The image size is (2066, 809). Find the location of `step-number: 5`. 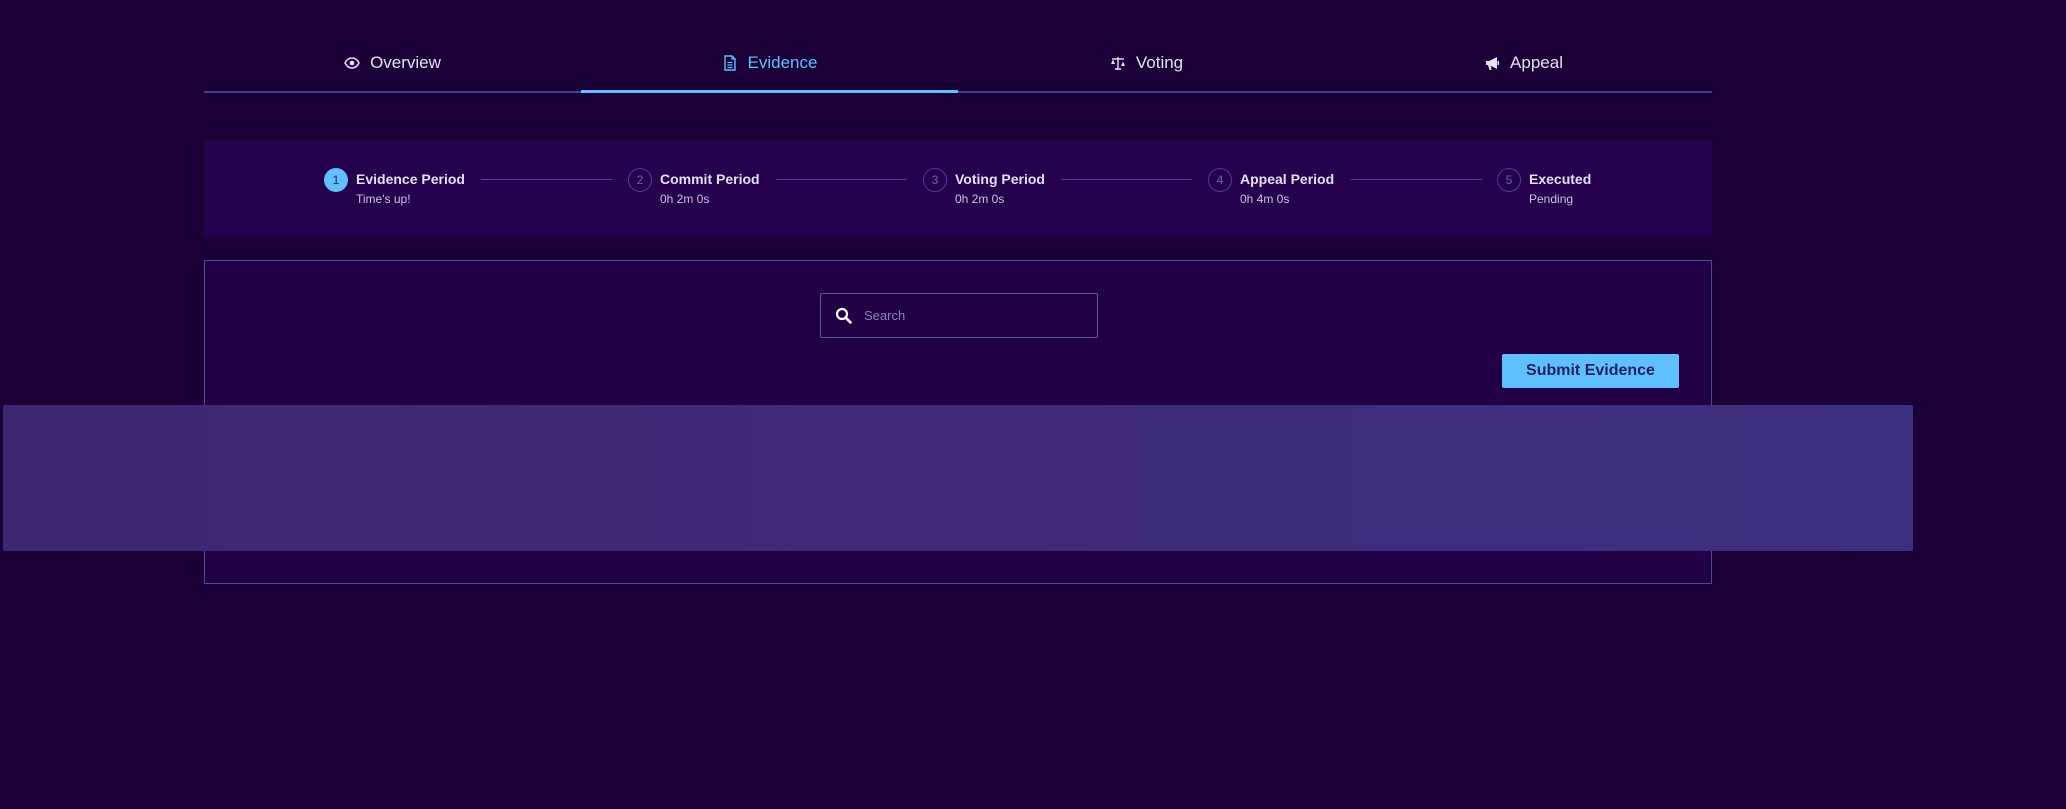

step-number: 5 is located at coordinates (1509, 180).